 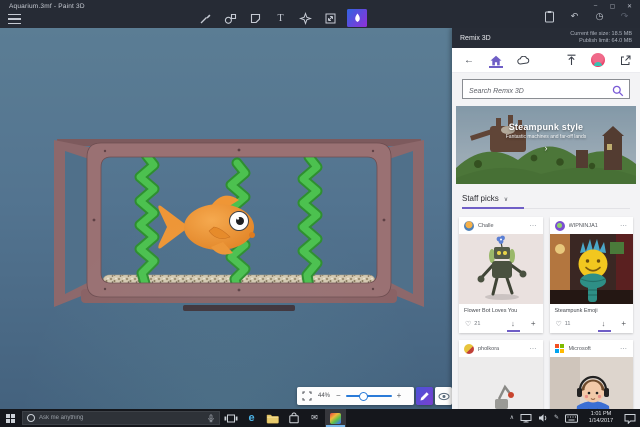 What do you see at coordinates (310, 222) in the screenshot?
I see `seaweed-right` at bounding box center [310, 222].